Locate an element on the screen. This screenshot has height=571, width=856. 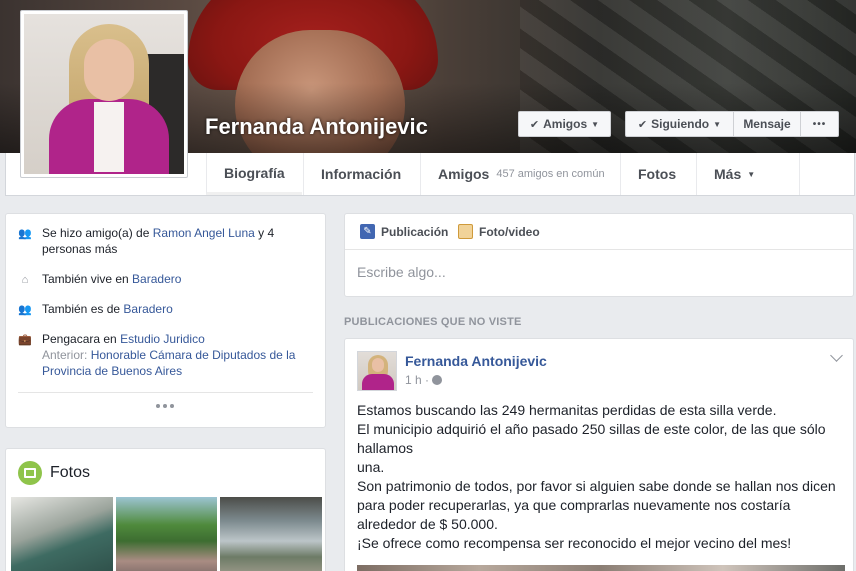
tab-label: Amigos is located at coordinates (464, 174).